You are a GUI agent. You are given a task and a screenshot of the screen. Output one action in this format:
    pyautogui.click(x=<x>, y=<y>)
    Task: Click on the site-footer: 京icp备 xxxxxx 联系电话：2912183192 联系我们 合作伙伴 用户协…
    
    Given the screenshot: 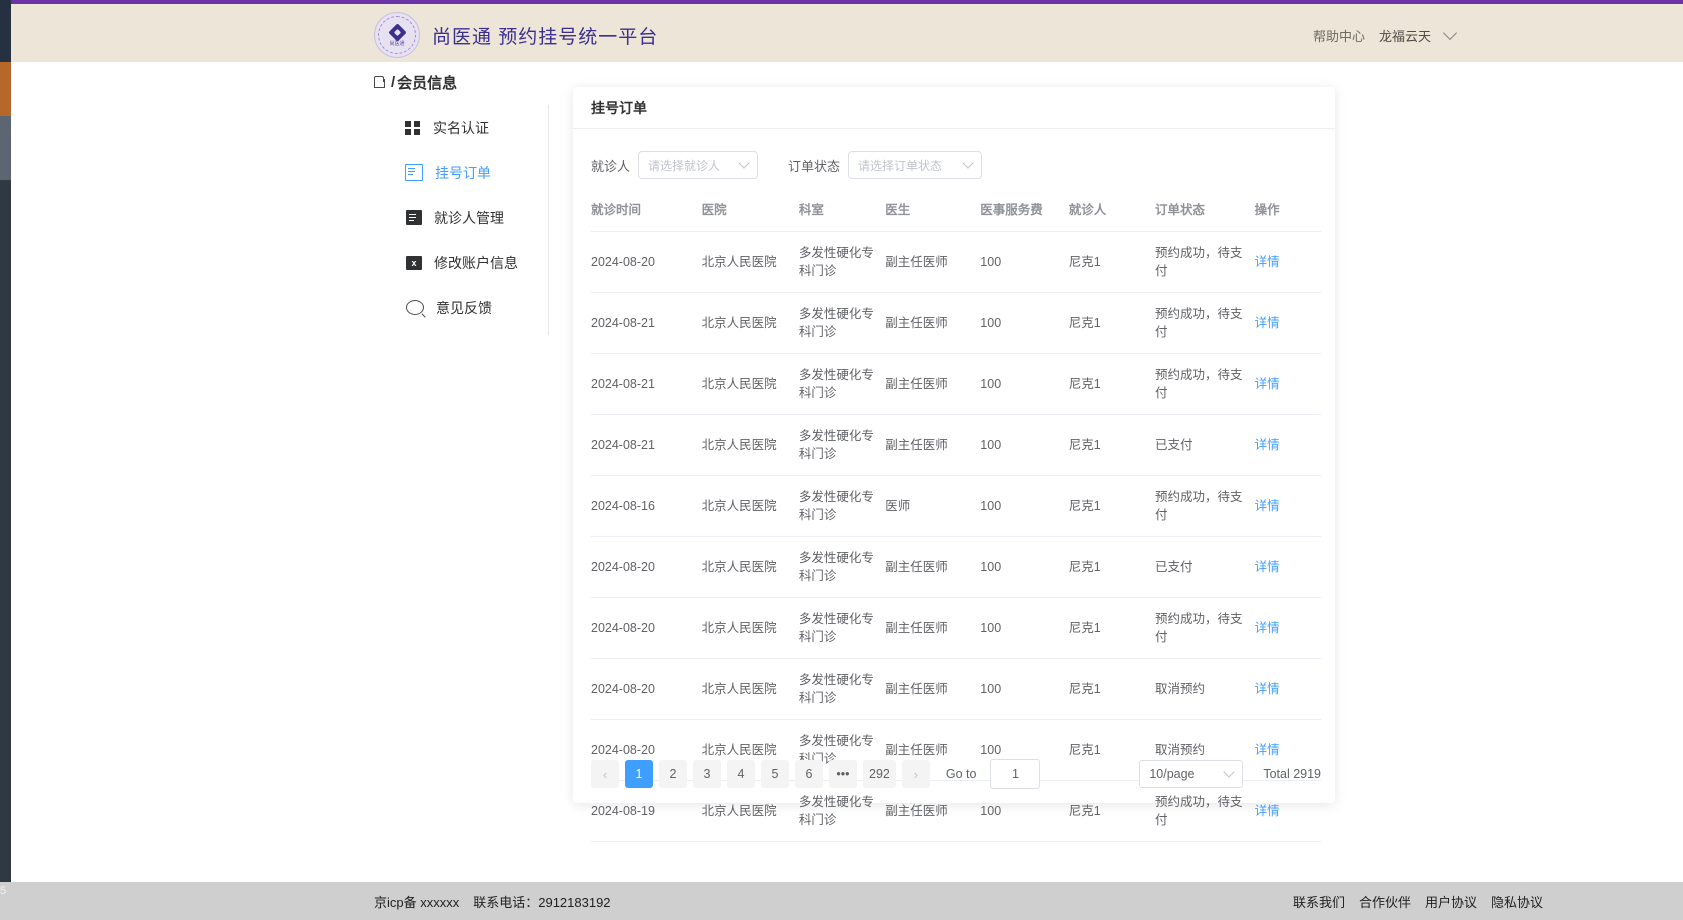 What is the action you would take?
    pyautogui.click(x=847, y=901)
    